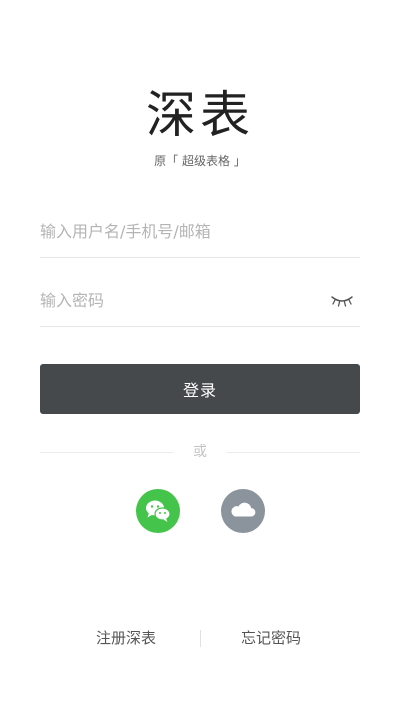 Image resolution: width=400 pixels, height=711 pixels. I want to click on wechat-icon, so click(158, 511).